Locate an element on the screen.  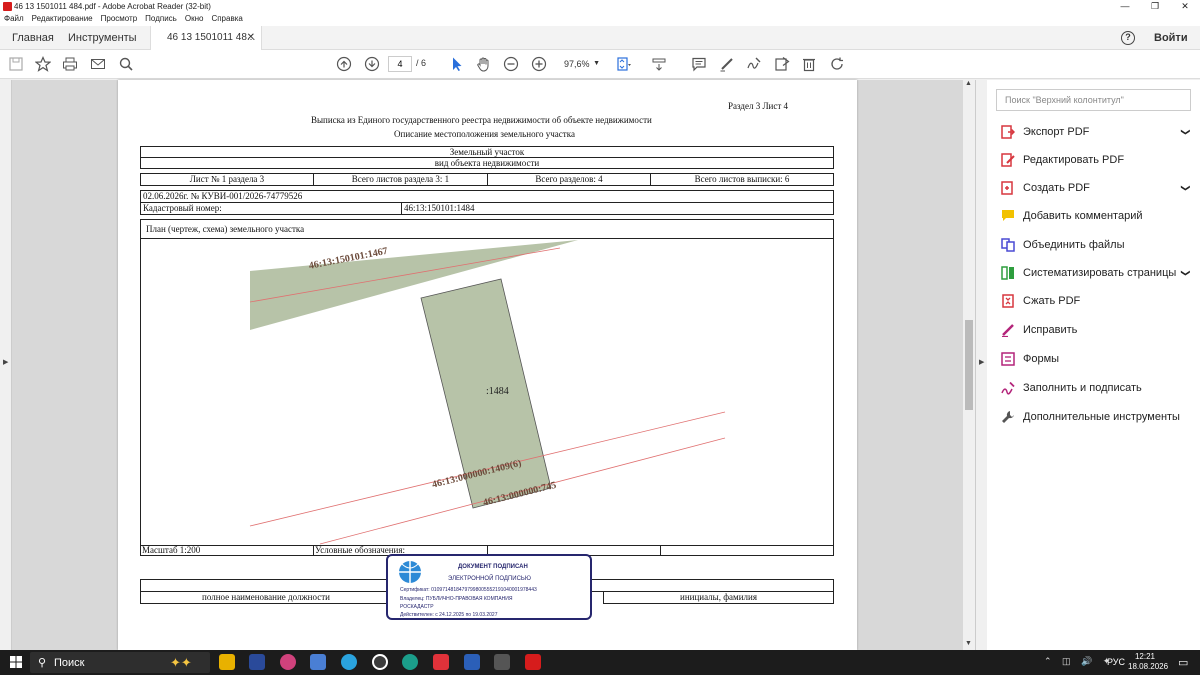
search-highlight-icon: ✦✦ is located at coordinates (181, 662).